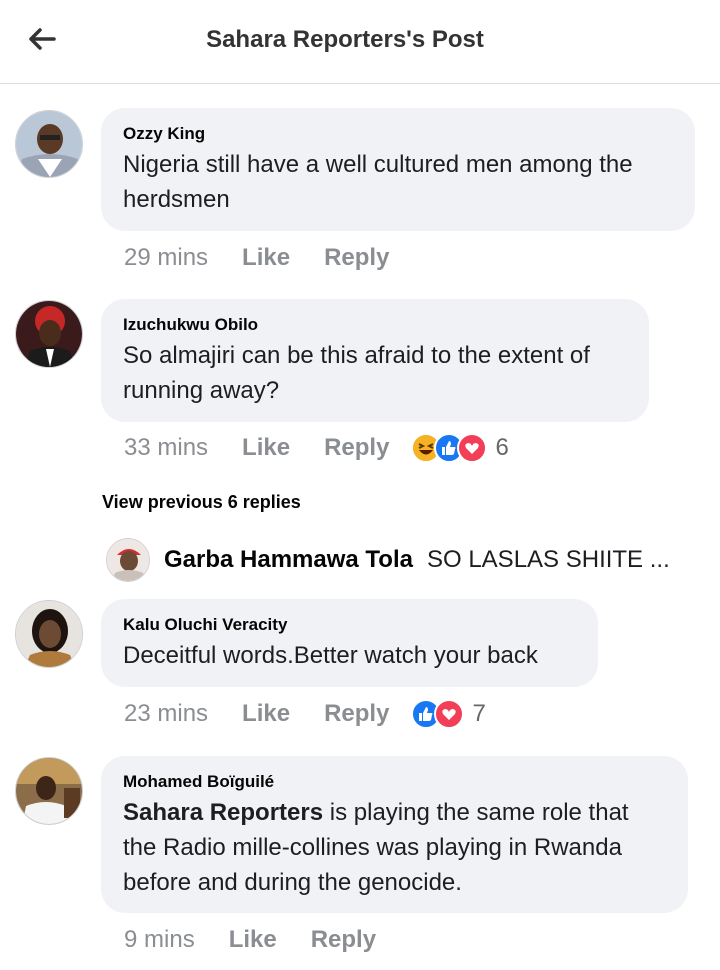 The image size is (720, 970). Describe the element at coordinates (330, 655) in the screenshot. I see `comment-text: Deceitful words.Better watch your back` at that location.